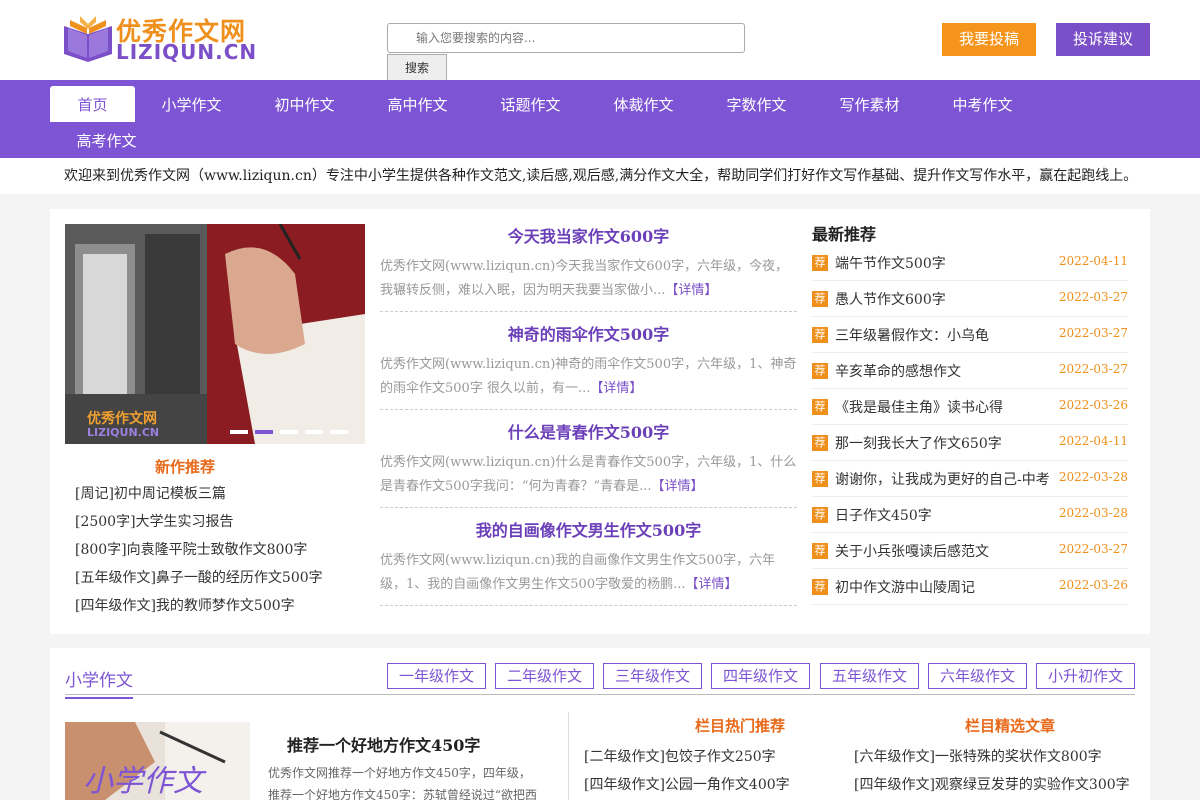 This screenshot has width=1200, height=800. I want to click on latest-item: 荐三年级暑假作文：小乌龟 2022-03-27, so click(970, 335).